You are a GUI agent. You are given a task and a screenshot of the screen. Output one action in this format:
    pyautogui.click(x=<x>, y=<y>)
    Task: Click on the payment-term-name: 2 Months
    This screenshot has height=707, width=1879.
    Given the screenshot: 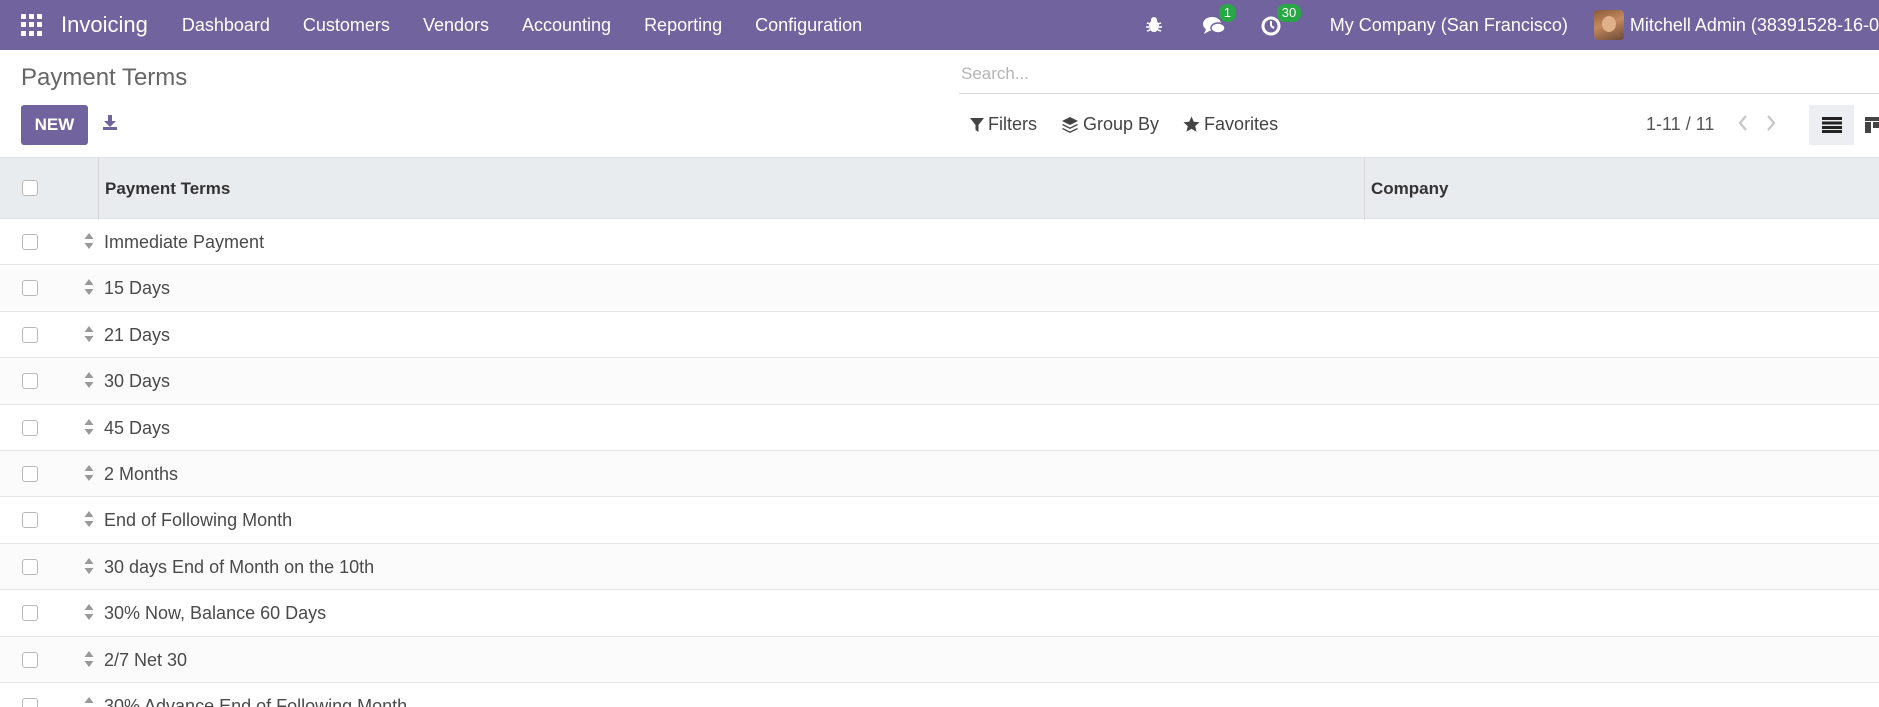 What is the action you would take?
    pyautogui.click(x=141, y=473)
    